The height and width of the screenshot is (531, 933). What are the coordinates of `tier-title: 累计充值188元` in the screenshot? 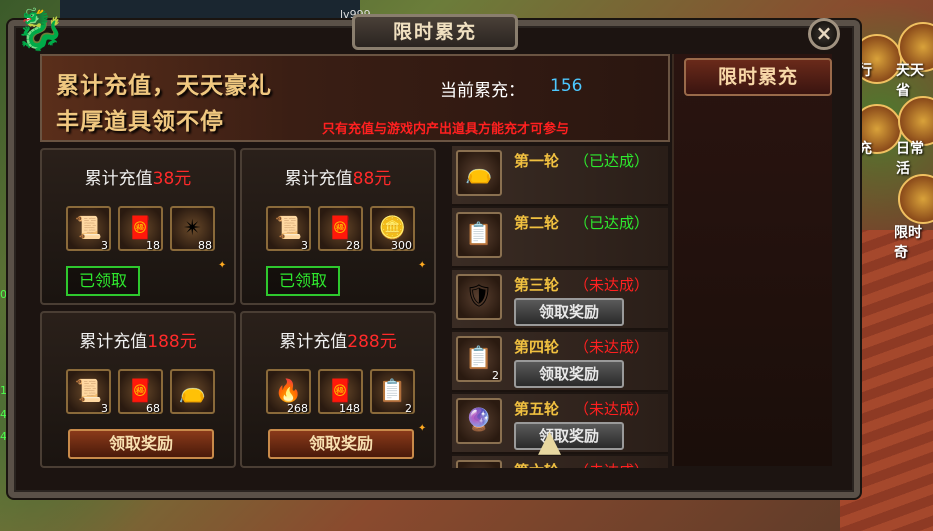 It's located at (138, 339).